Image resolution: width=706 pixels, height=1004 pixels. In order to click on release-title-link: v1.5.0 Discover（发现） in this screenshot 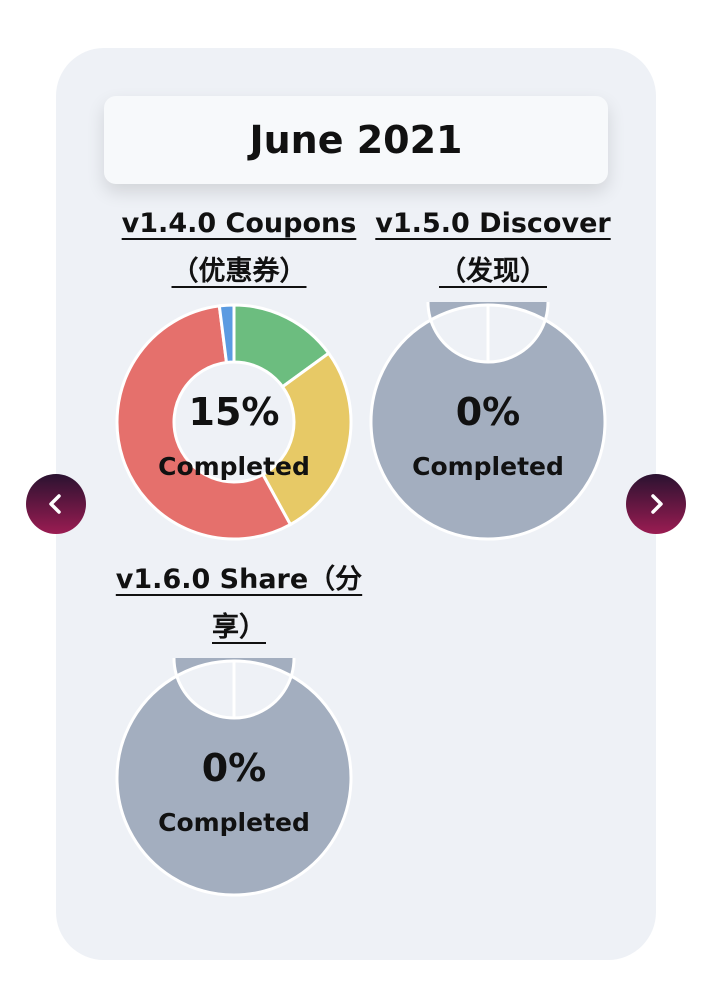, I will do `click(493, 248)`.